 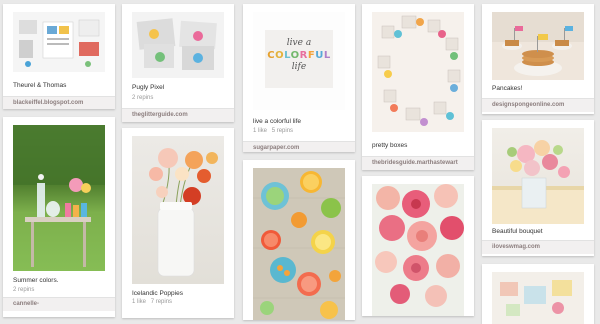 What do you see at coordinates (299, 43) in the screenshot?
I see `print-script-text: live a` at bounding box center [299, 43].